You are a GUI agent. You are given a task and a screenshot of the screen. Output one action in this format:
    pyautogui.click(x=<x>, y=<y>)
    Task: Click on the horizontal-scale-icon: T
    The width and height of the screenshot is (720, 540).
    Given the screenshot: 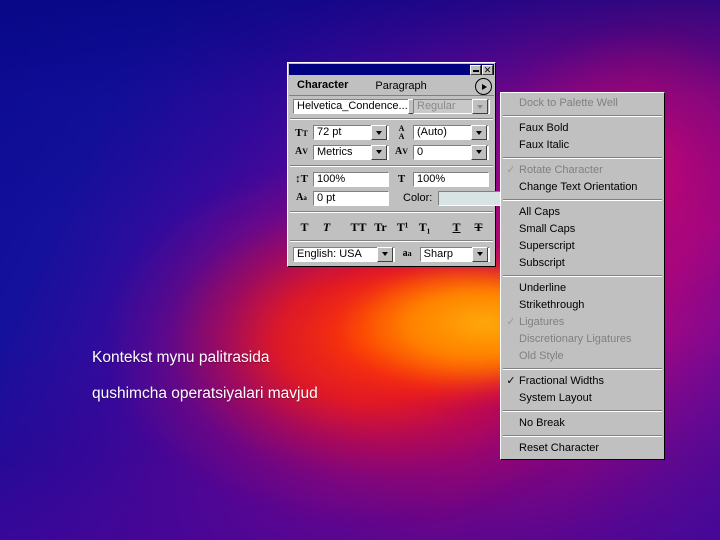 What is the action you would take?
    pyautogui.click(x=401, y=179)
    